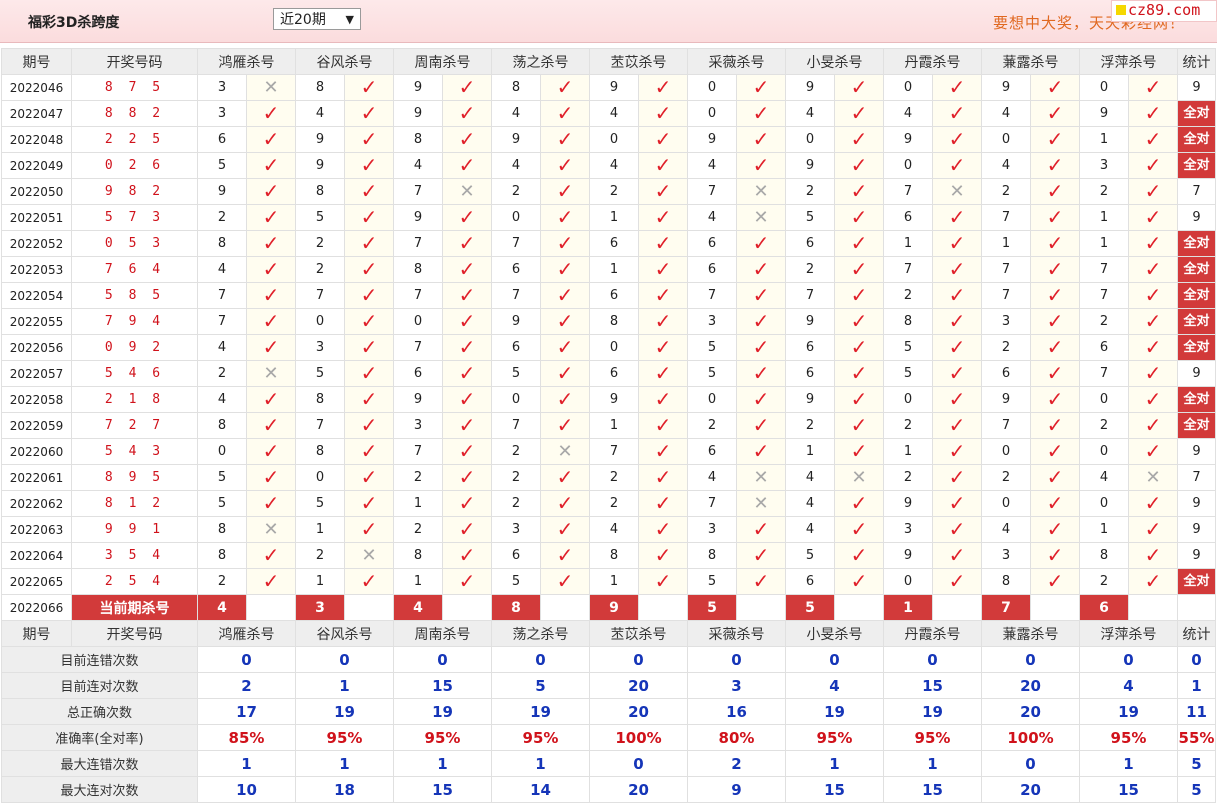  Describe the element at coordinates (957, 607) in the screenshot. I see `current-empty` at that location.